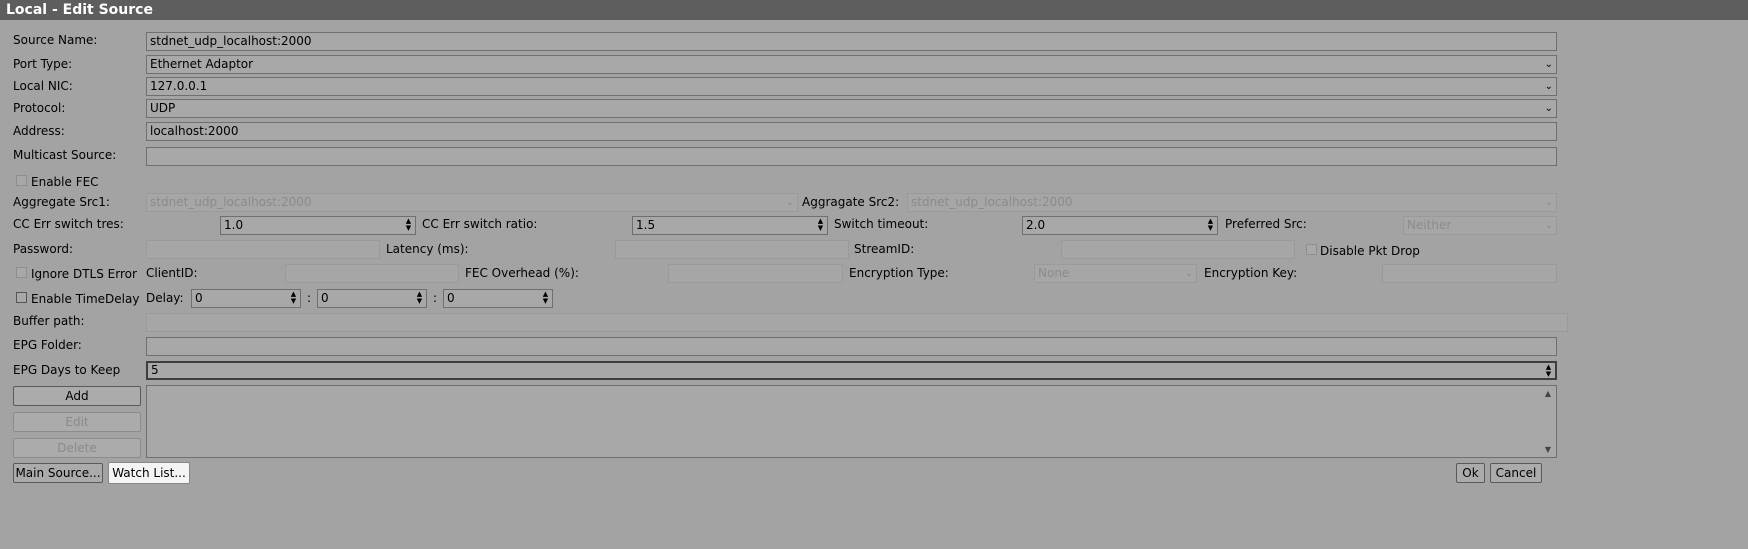  Describe the element at coordinates (755, 273) in the screenshot. I see `fec-overhead-input` at that location.